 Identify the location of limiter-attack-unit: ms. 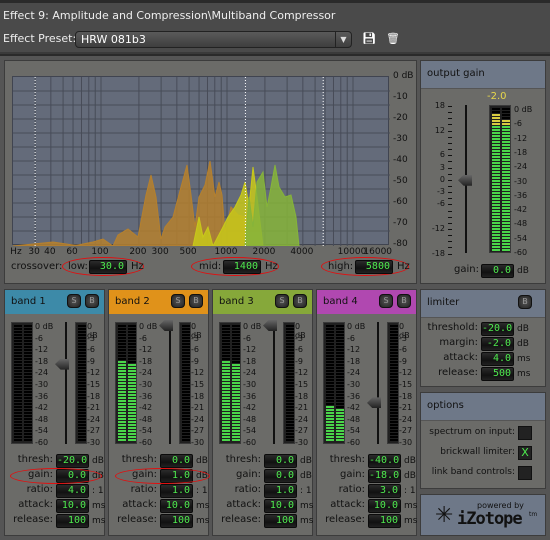
(524, 359).